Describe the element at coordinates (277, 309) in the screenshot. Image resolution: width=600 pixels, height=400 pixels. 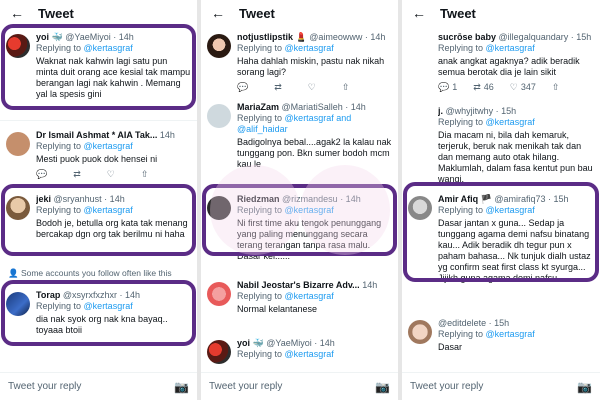
I see `tweet-text: Normal kelantanese` at that location.